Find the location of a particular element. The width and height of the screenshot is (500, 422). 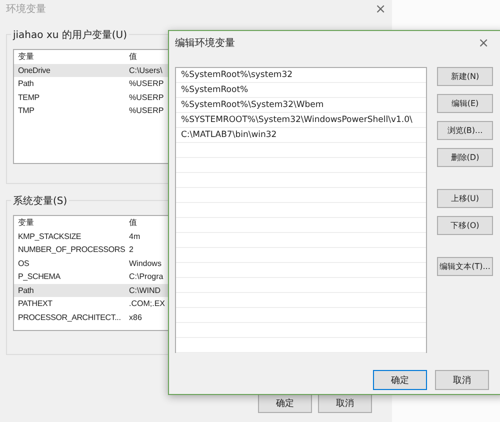

variable-list: 变量 值 OneDrive C:\Users\ Path %USERP TEMP %USERP TMP %USERP is located at coordinates (91, 106).